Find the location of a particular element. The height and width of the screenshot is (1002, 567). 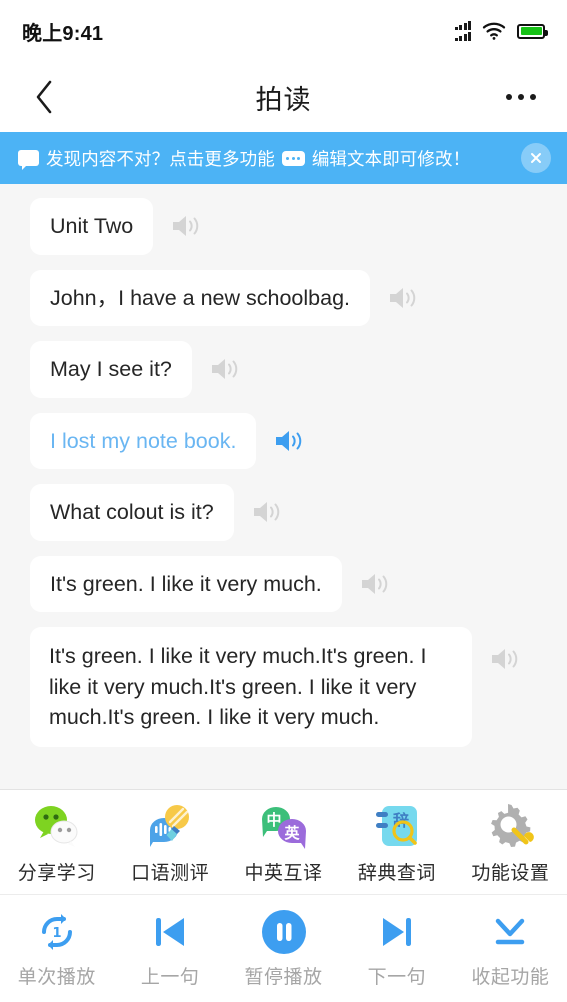

playback-label: 上一句 is located at coordinates (170, 977).